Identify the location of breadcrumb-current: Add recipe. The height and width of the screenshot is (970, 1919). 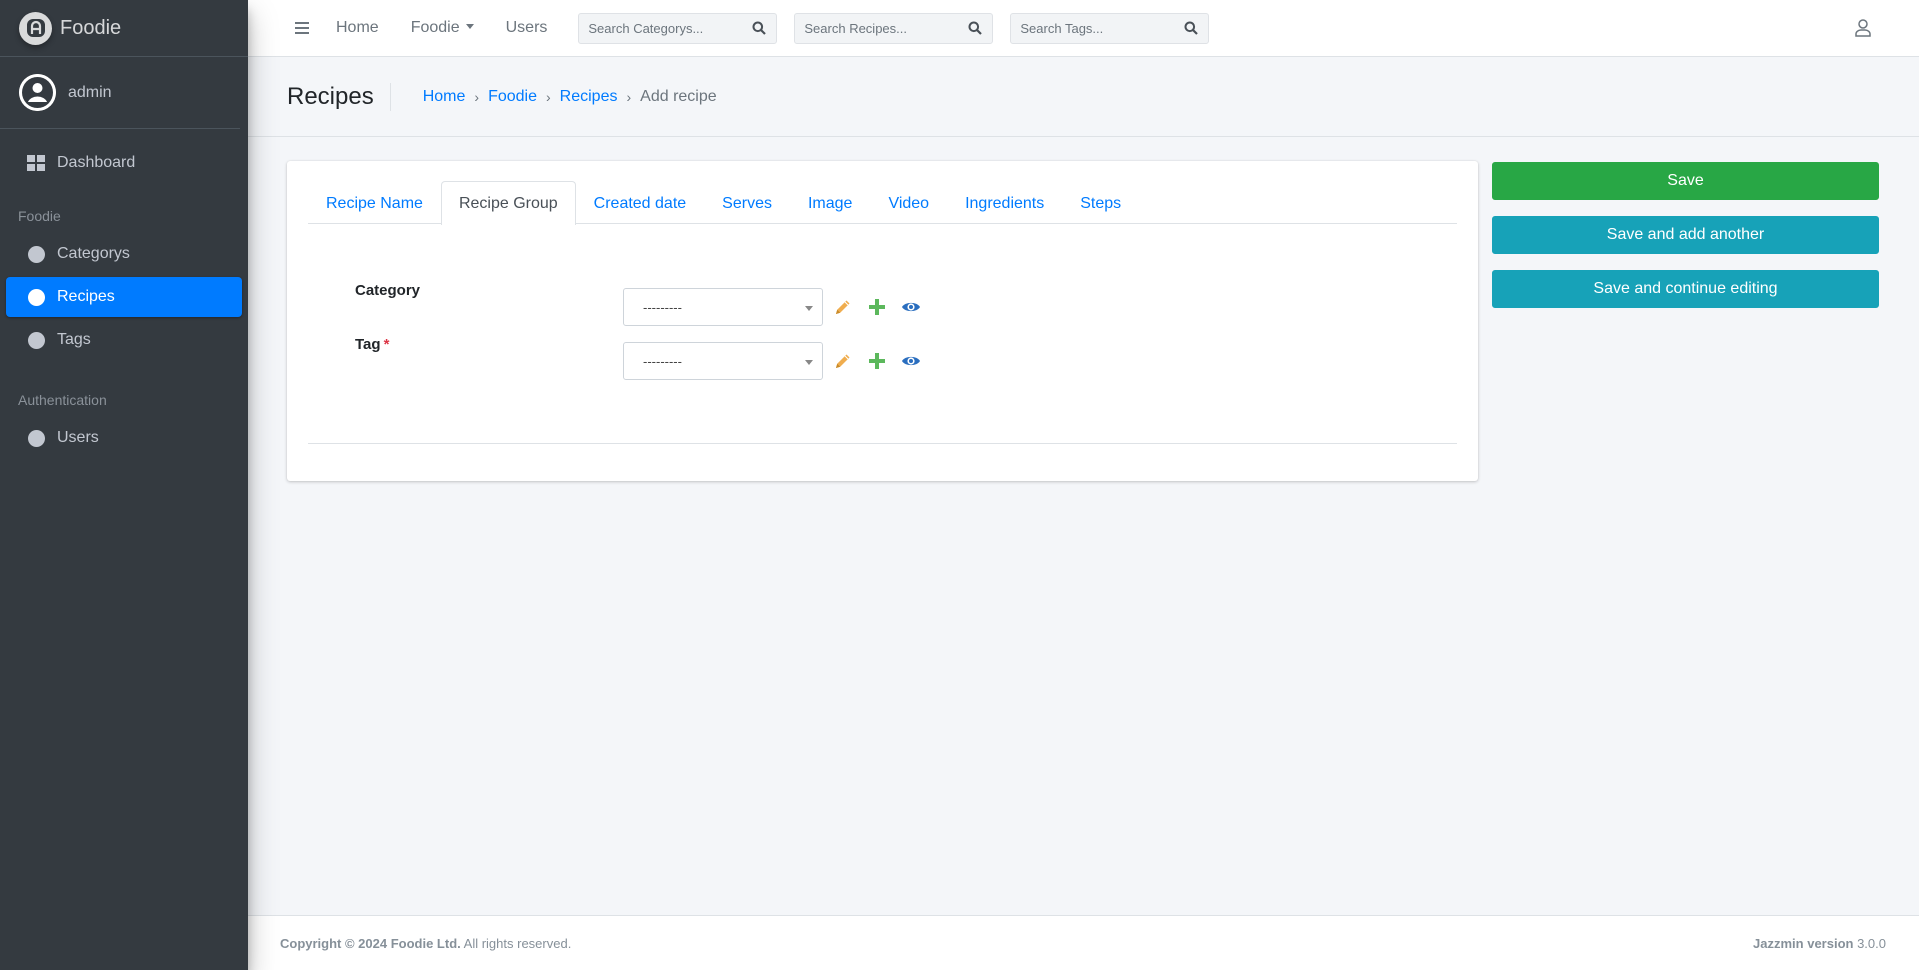
(678, 96).